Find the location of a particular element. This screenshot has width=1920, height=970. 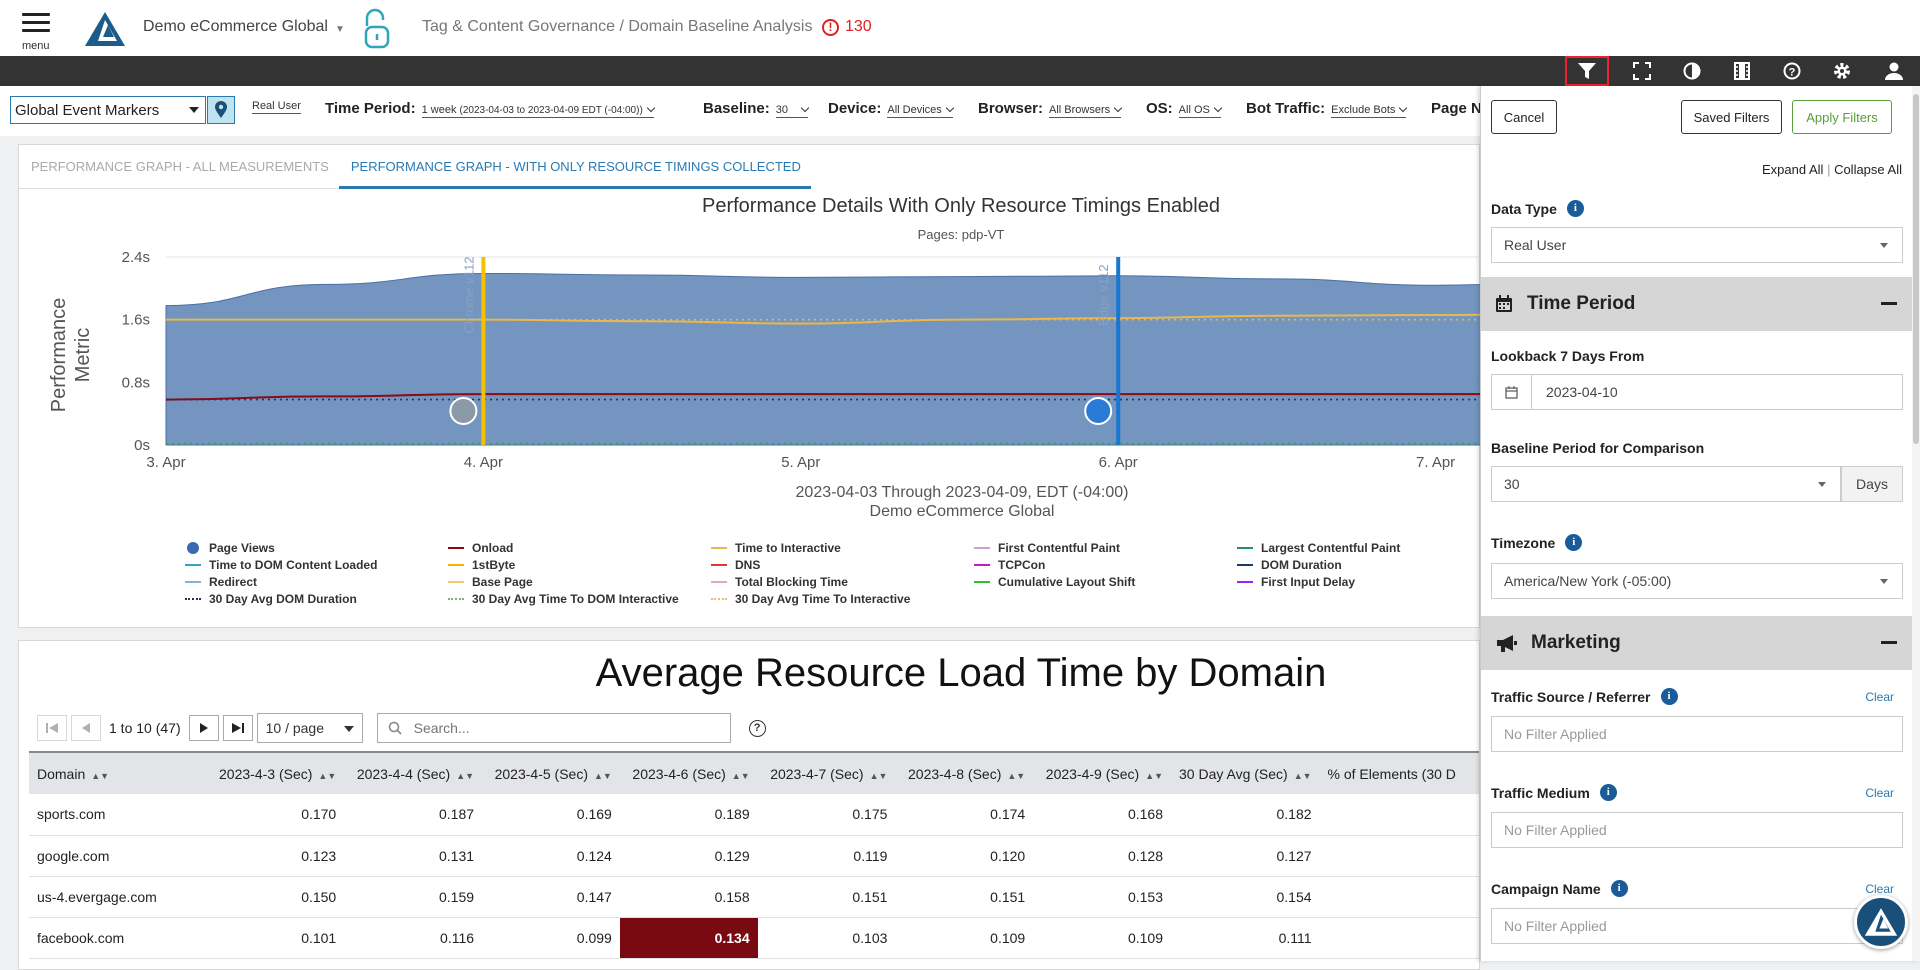

column-header: % of Elements (30 D is located at coordinates (1399, 772).